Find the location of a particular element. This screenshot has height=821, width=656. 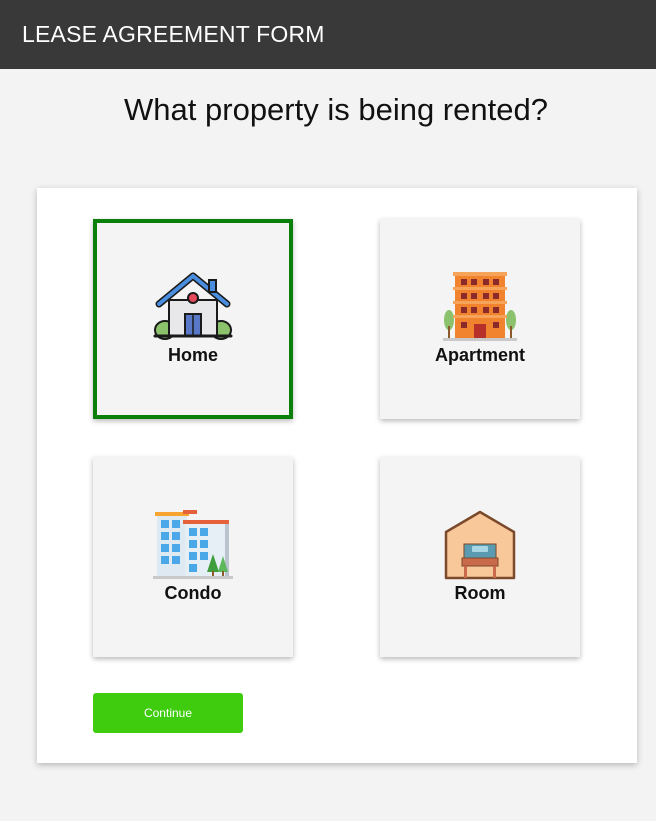

continue-button: Continue is located at coordinates (168, 713).